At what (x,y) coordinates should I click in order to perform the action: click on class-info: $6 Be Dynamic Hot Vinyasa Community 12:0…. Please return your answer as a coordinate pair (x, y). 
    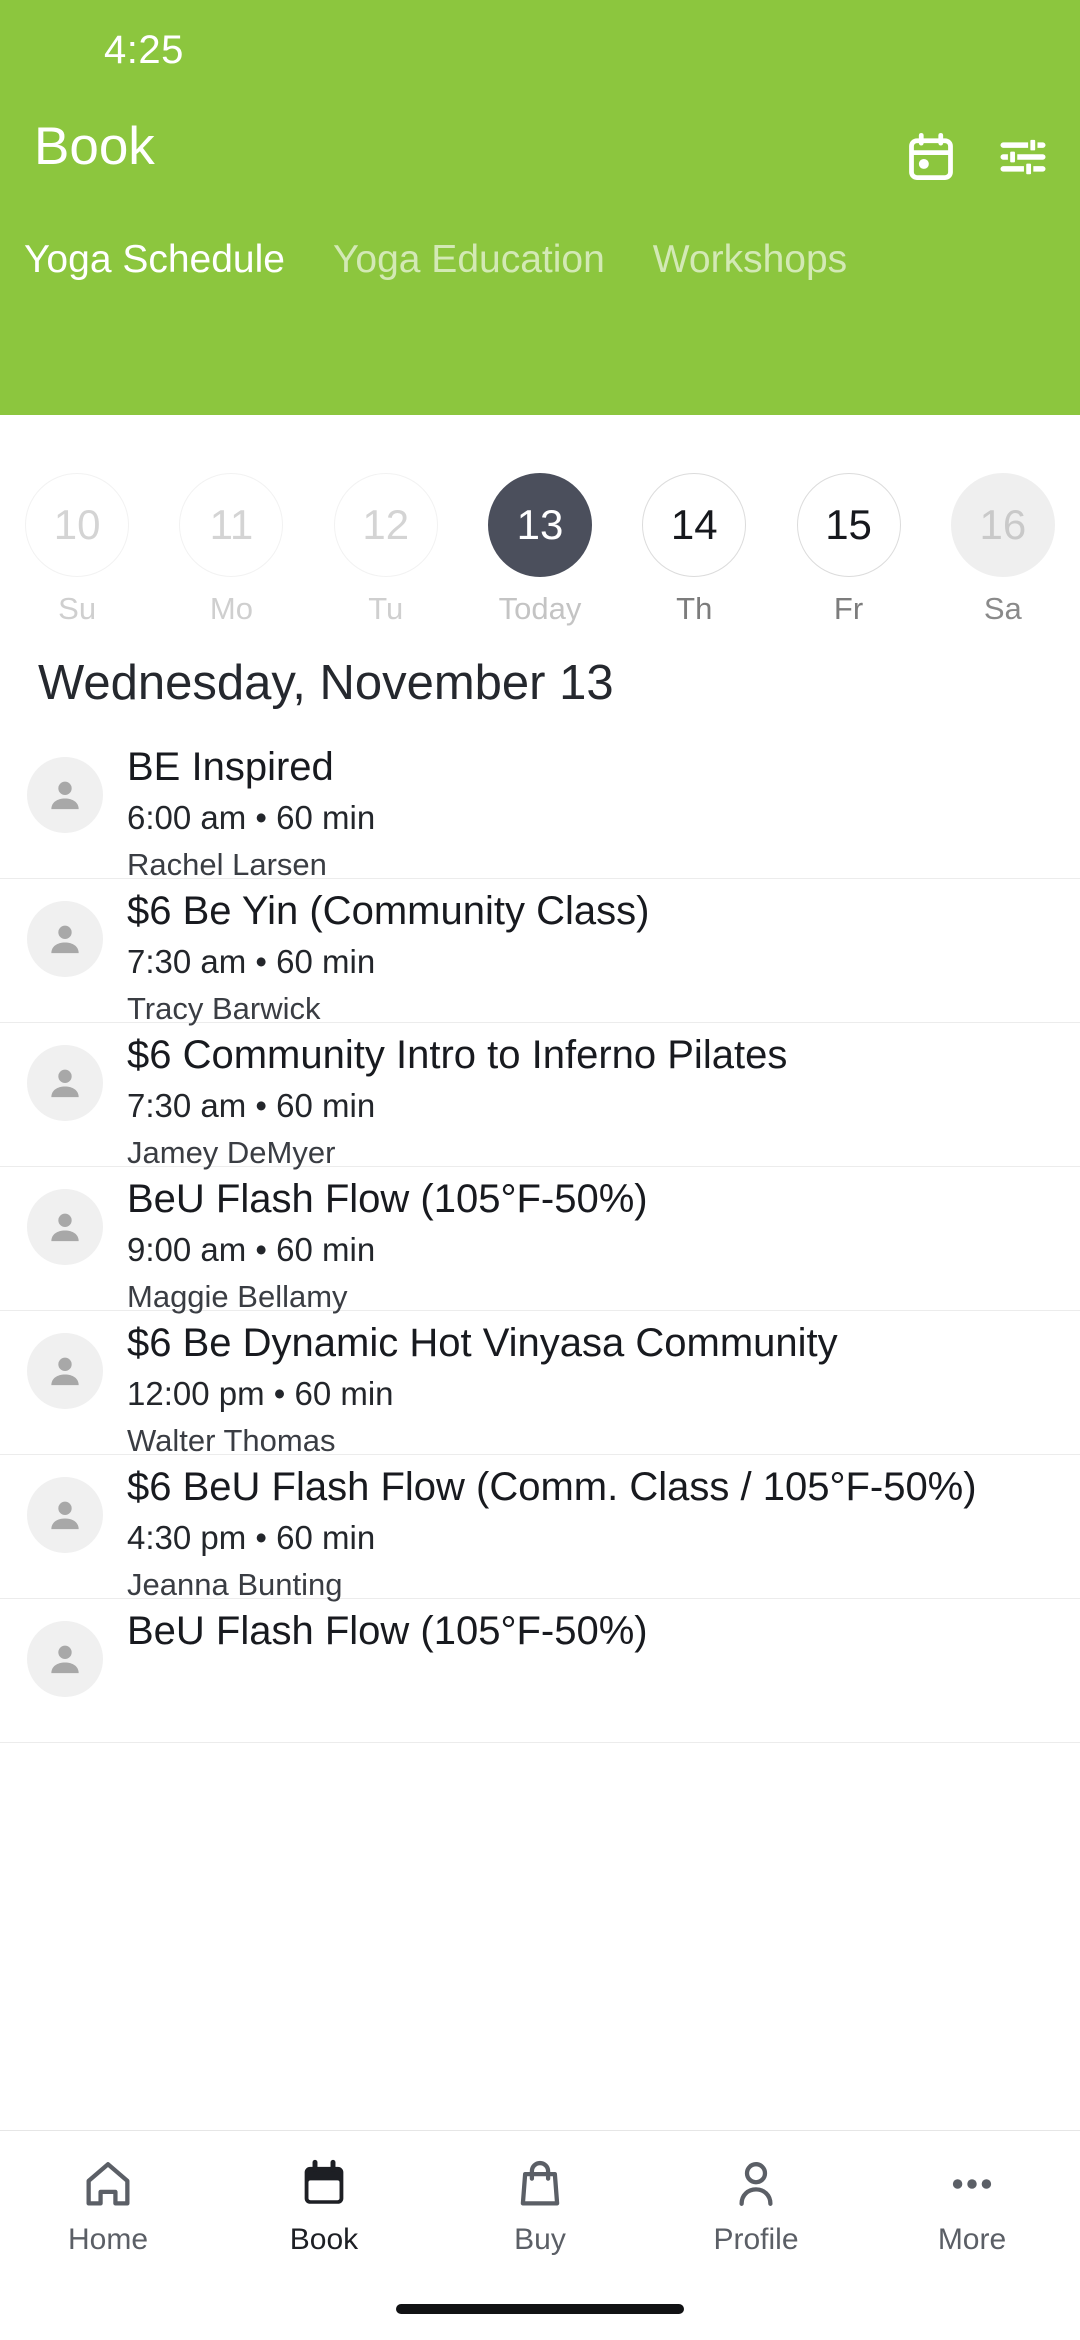
    Looking at the image, I should click on (595, 1390).